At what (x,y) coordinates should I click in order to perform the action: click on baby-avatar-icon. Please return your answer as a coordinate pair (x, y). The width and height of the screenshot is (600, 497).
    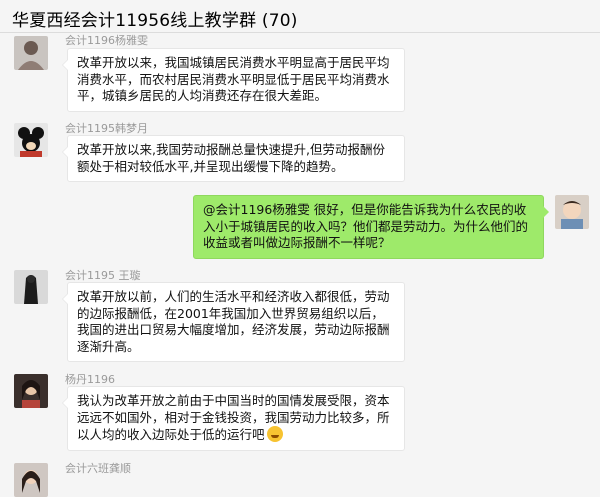
    Looking at the image, I should click on (572, 212).